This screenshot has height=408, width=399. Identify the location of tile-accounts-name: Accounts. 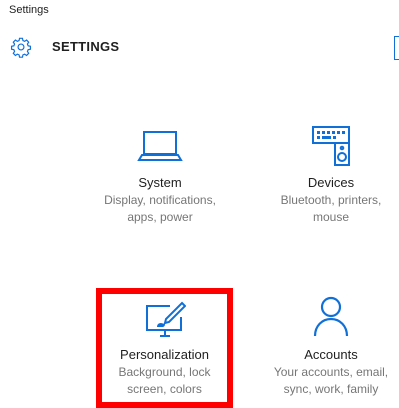
(331, 354).